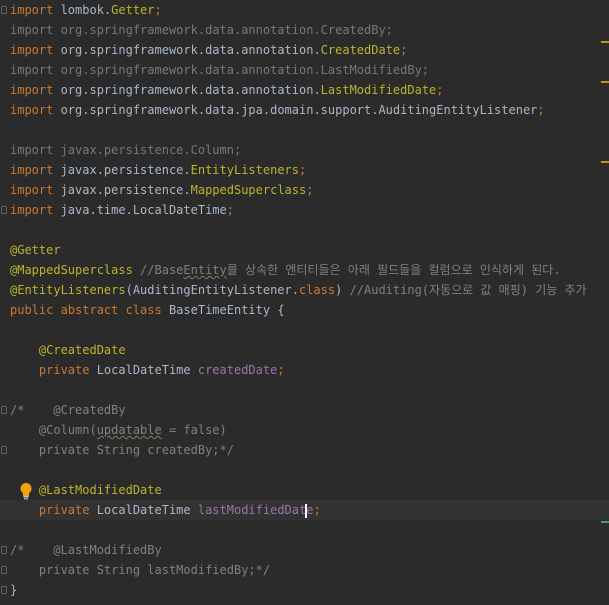 The width and height of the screenshot is (609, 605). I want to click on code-token: private String lastModifiedBy;*/, so click(140, 570).